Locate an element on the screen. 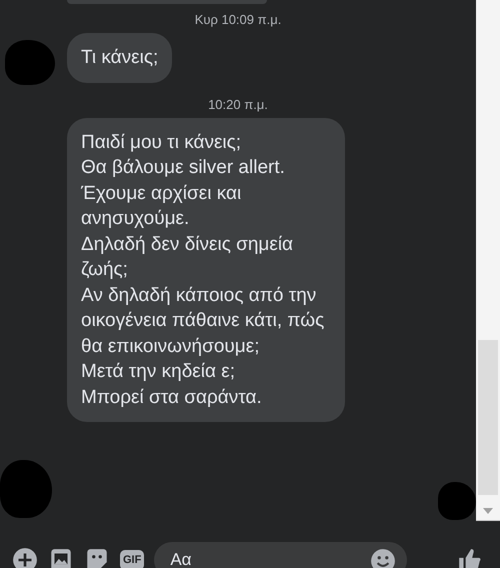  plus-icon is located at coordinates (25, 557).